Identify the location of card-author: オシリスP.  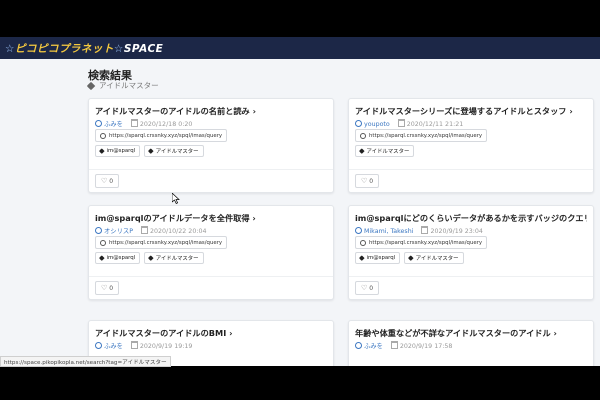
(118, 231).